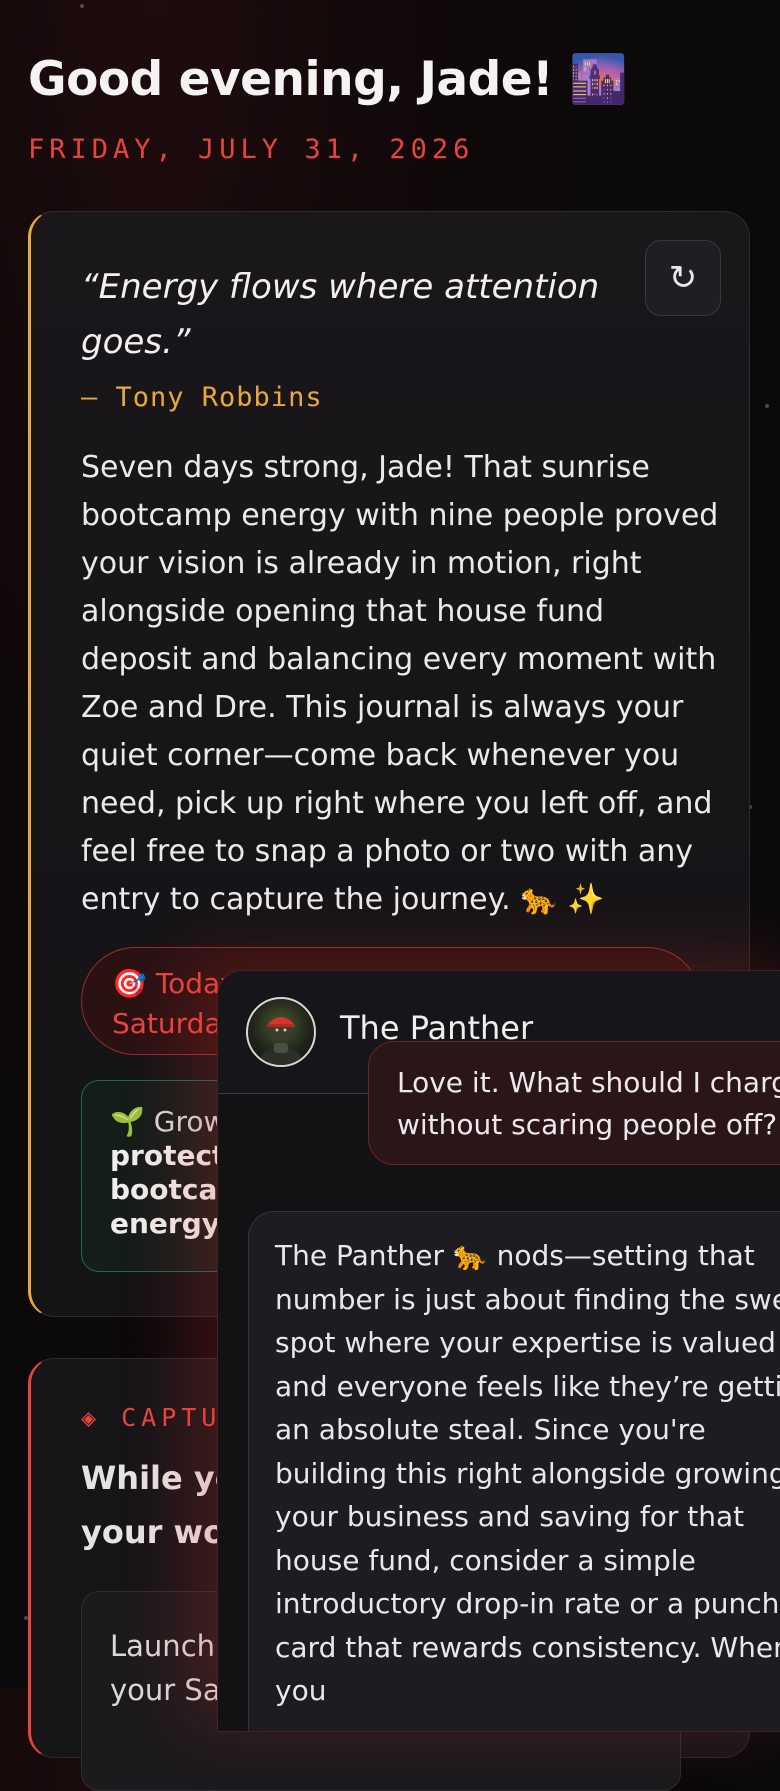 This screenshot has width=780, height=1791. What do you see at coordinates (328, 79) in the screenshot?
I see `greeting-title: Good evening, Jade! 🌆` at bounding box center [328, 79].